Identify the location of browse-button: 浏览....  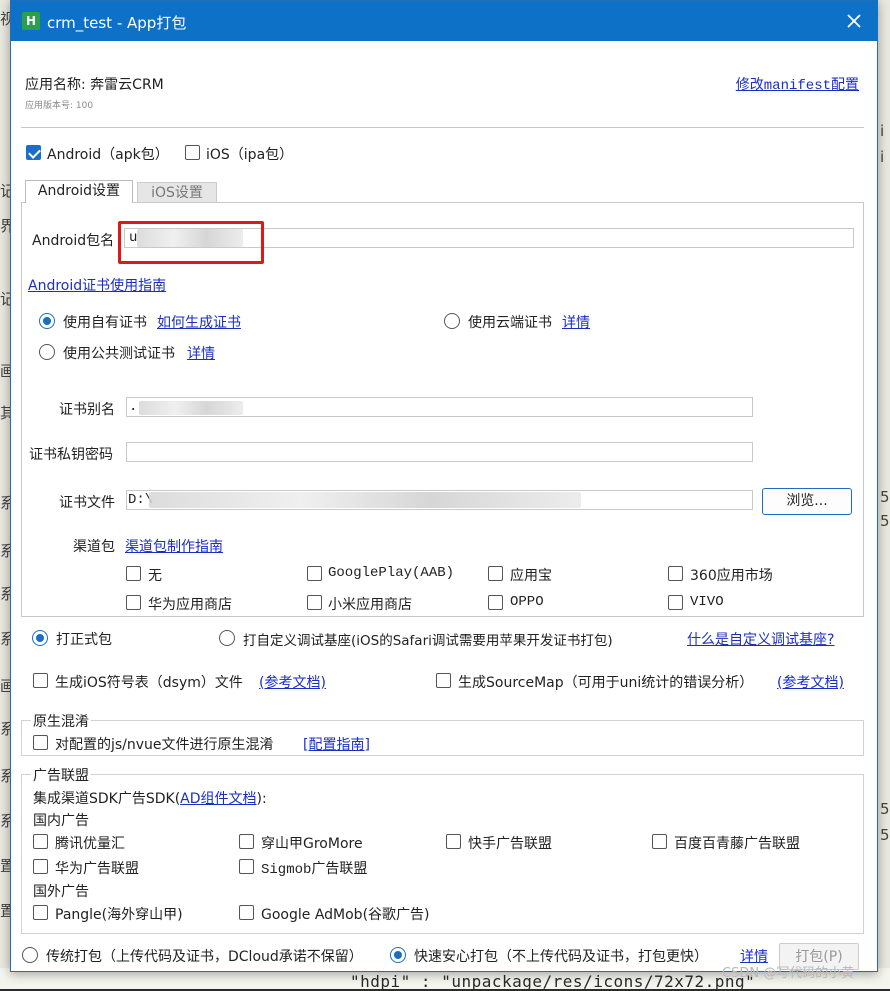
(807, 501).